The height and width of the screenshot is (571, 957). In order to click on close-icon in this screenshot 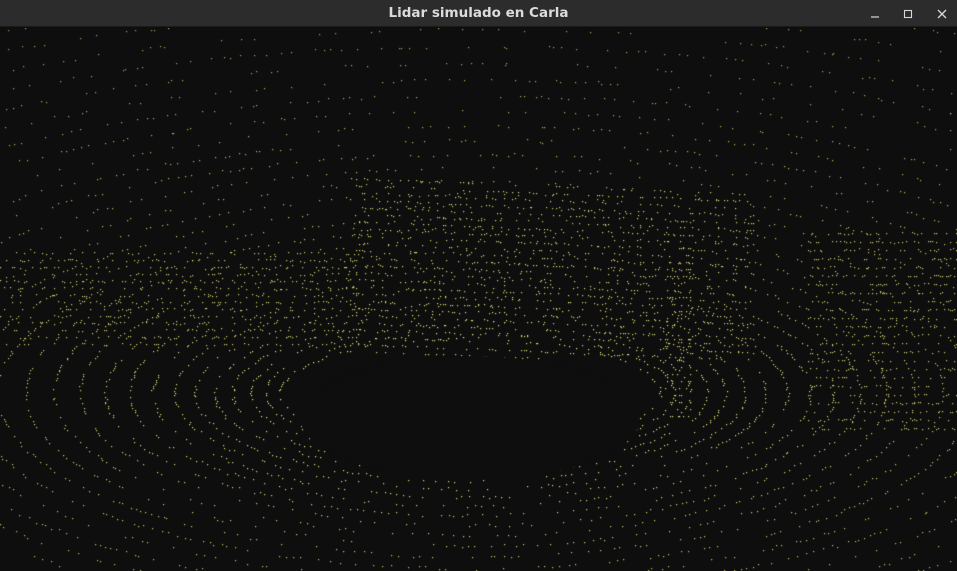, I will do `click(942, 13)`.